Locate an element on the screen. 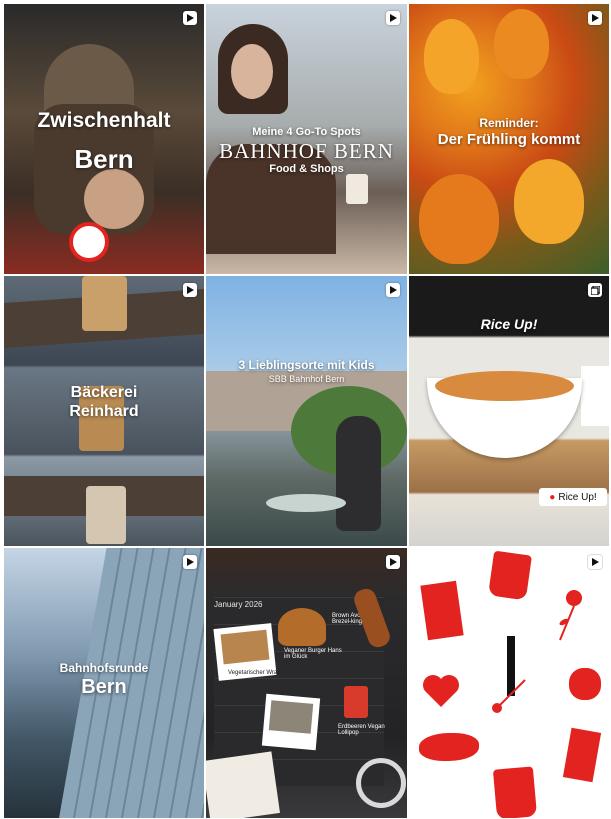  post-title: BAHNHOF BERN is located at coordinates (306, 151).